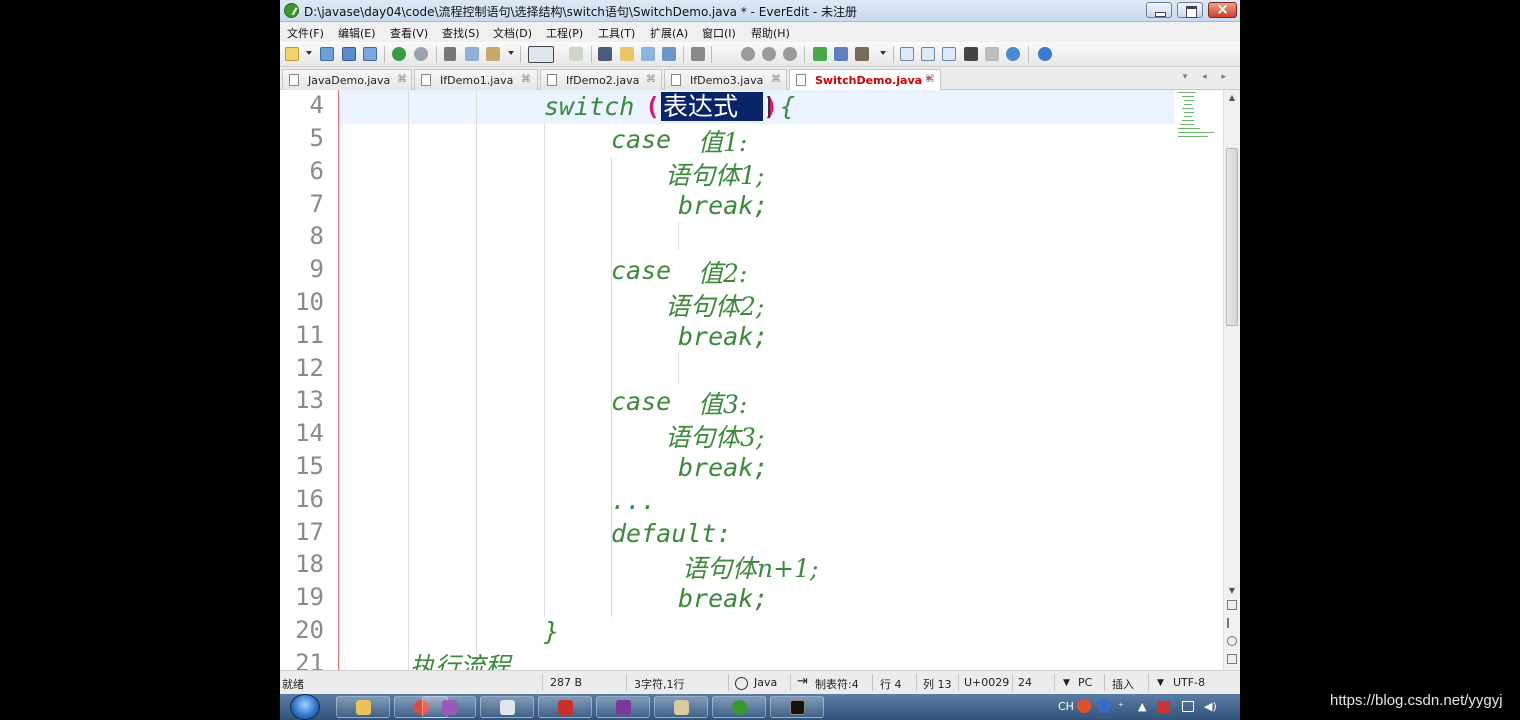 This screenshot has width=1520, height=720. What do you see at coordinates (1013, 54) in the screenshot?
I see `browser-icon` at bounding box center [1013, 54].